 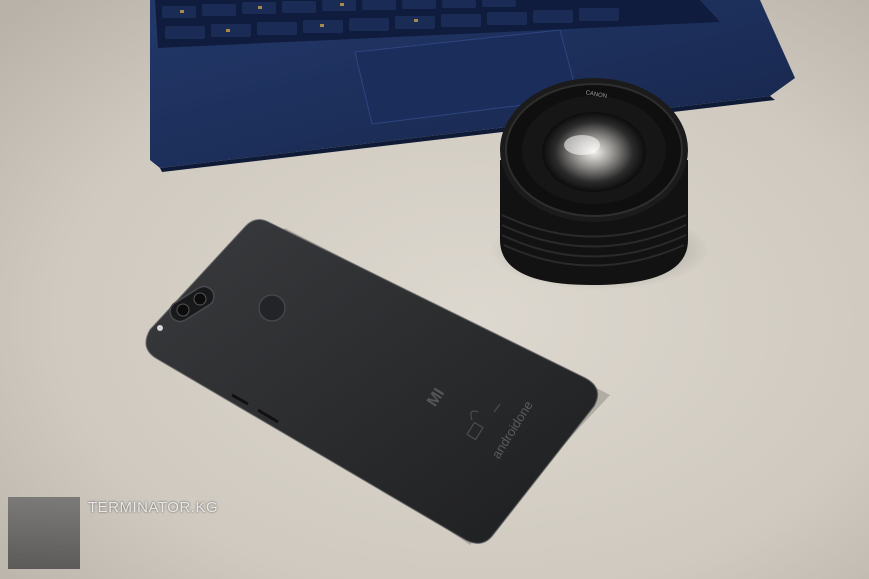 I want to click on fingerprint-sensor, so click(x=272, y=308).